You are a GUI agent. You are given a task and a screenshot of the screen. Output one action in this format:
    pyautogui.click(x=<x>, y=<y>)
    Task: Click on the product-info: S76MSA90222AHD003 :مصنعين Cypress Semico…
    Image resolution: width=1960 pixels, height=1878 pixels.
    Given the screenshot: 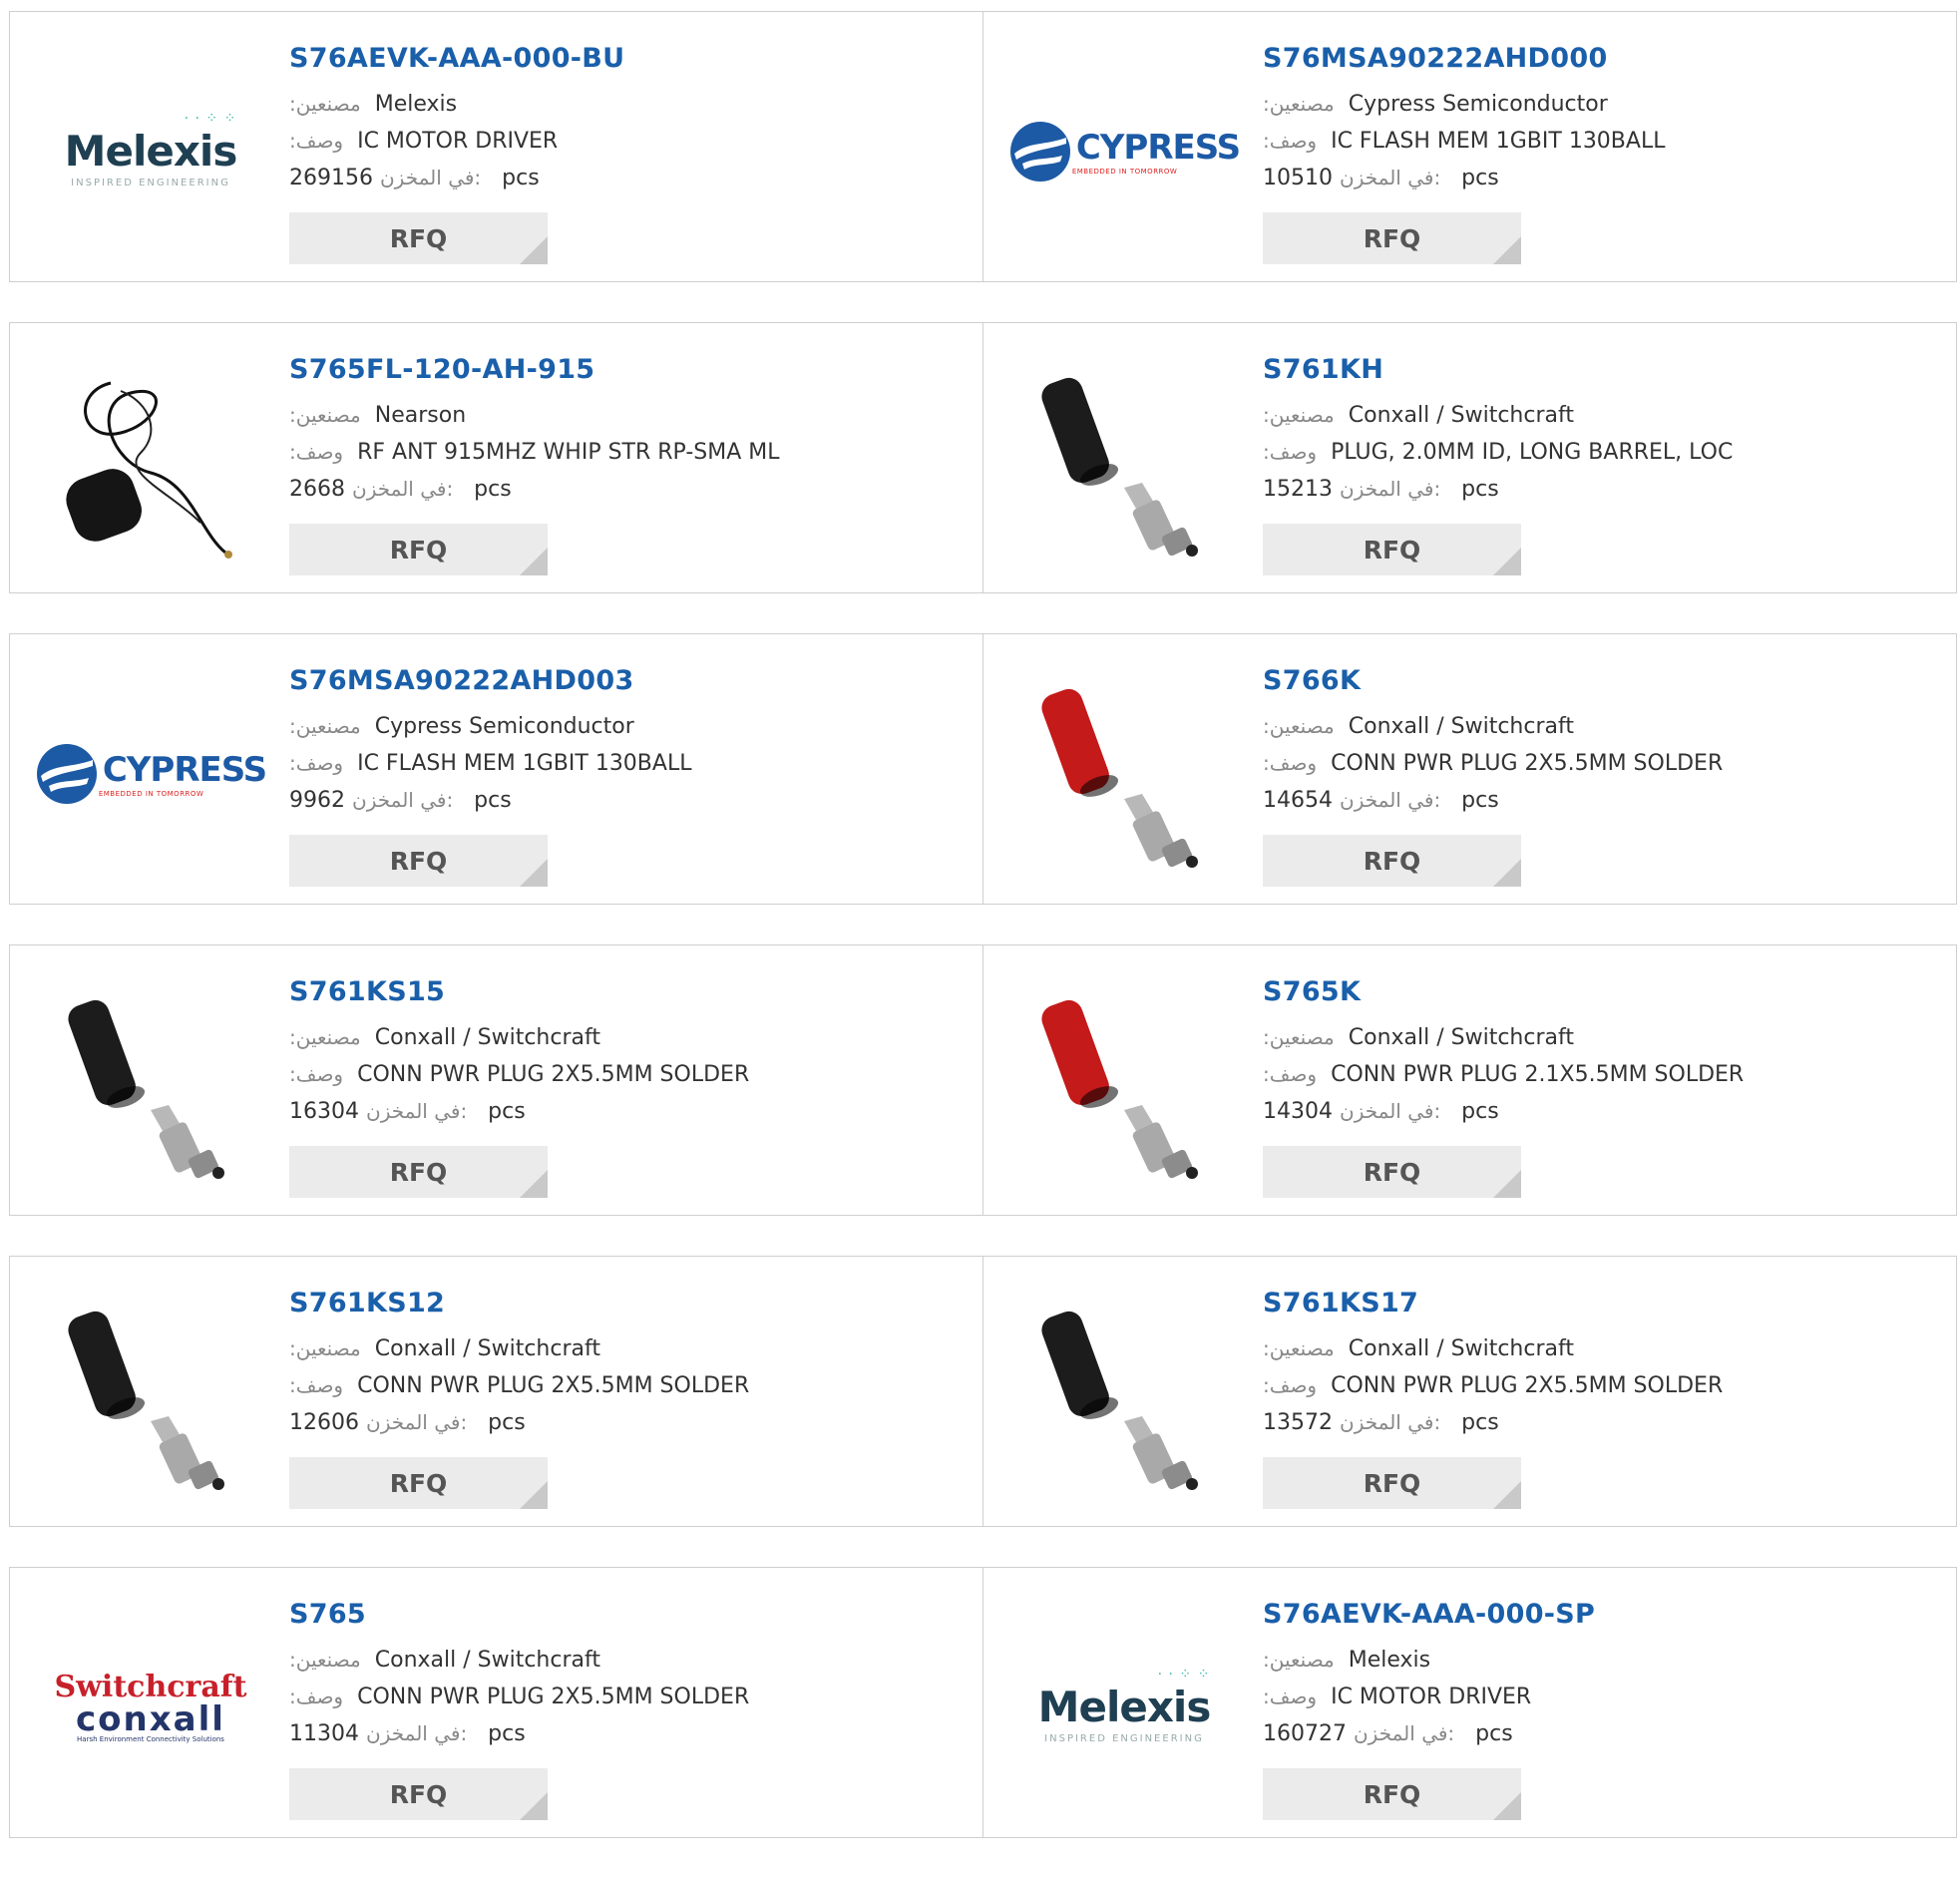 What is the action you would take?
    pyautogui.click(x=631, y=741)
    